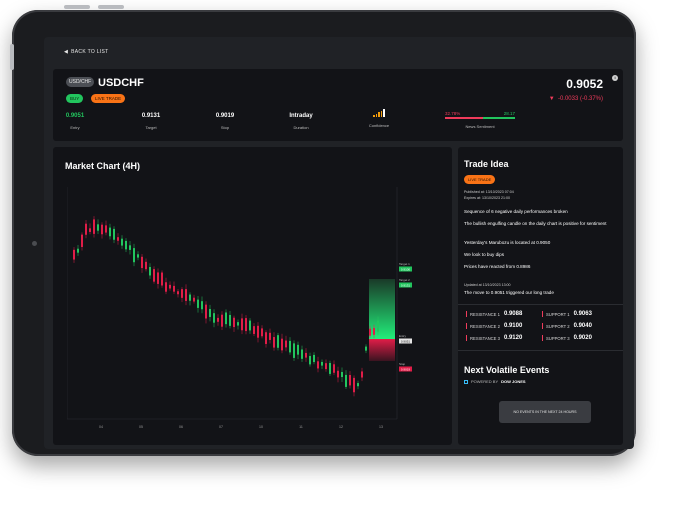 The height and width of the screenshot is (509, 685). Describe the element at coordinates (225, 127) in the screenshot. I see `stat-label: Stop` at that location.